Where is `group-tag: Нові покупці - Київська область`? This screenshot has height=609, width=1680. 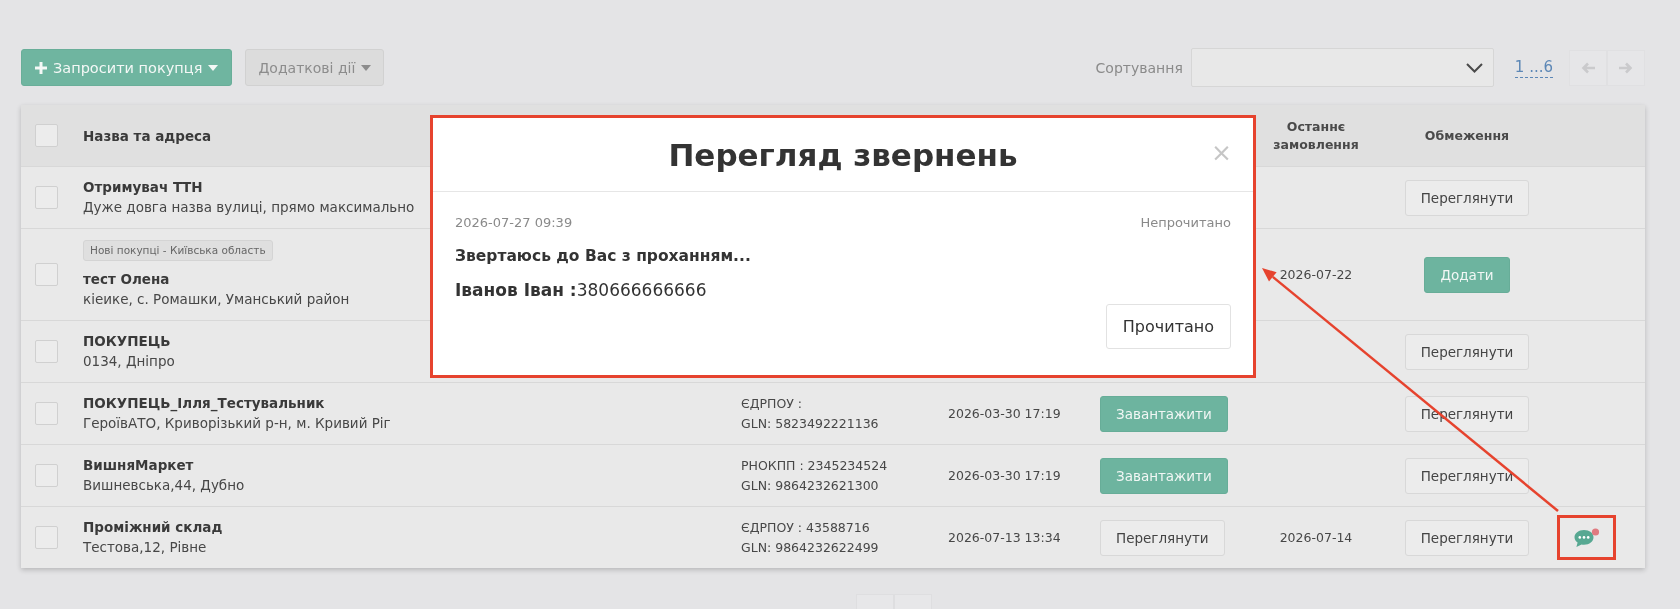 group-tag: Нові покупці - Київська область is located at coordinates (178, 250).